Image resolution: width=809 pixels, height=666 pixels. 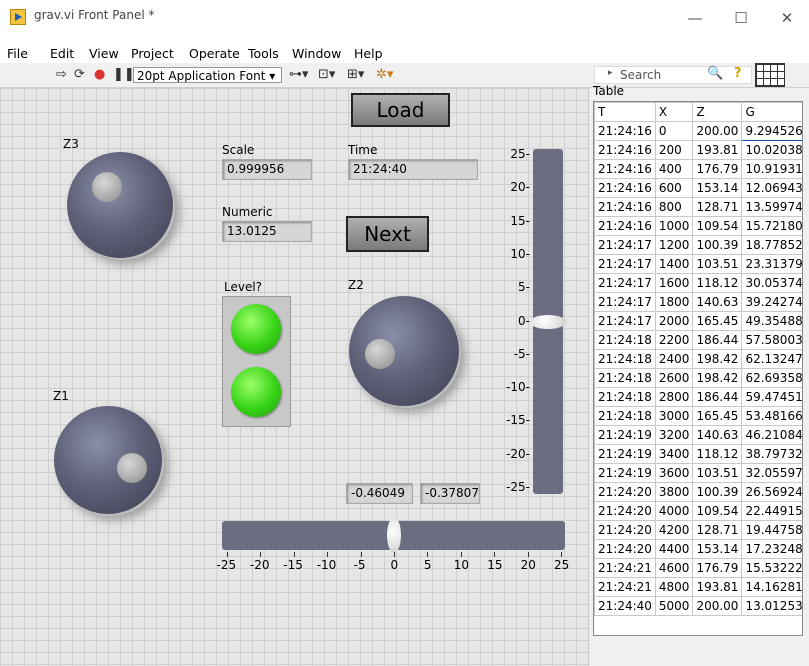 I want to click on table-cell: 39.242742, so click(x=771, y=302).